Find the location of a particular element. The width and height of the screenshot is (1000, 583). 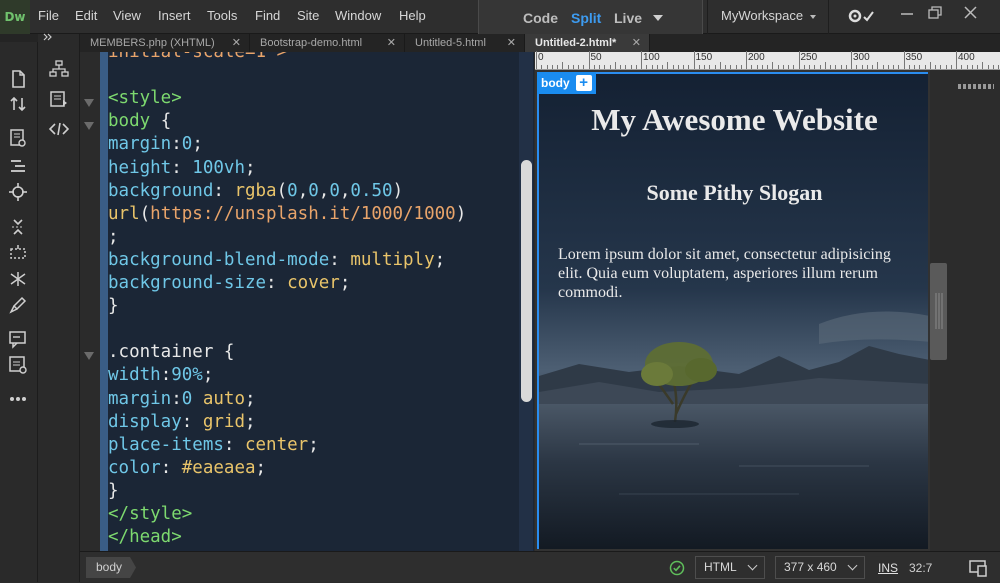

site-title: My Awesome Website is located at coordinates (733, 120).